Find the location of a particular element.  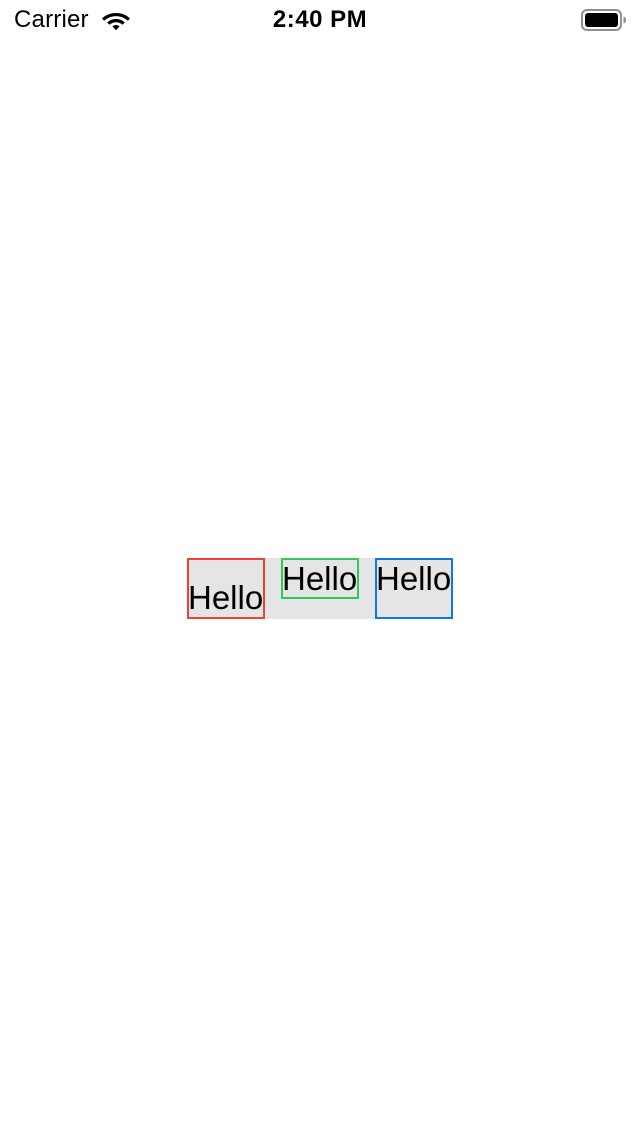

status-time: 2:40 PM is located at coordinates (320, 19).